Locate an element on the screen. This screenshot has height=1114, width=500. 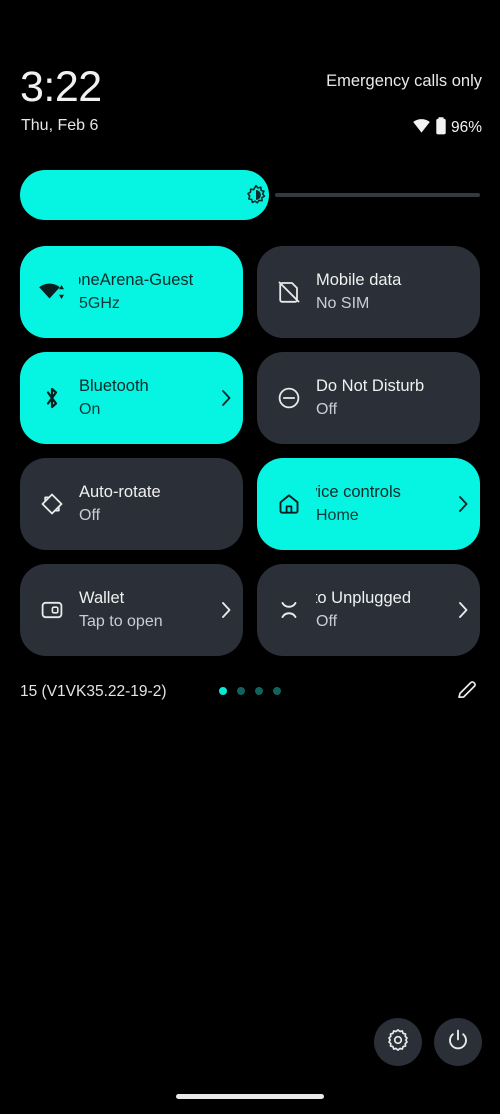
tile-mobile-data-subtitle: No SIM is located at coordinates (343, 303).